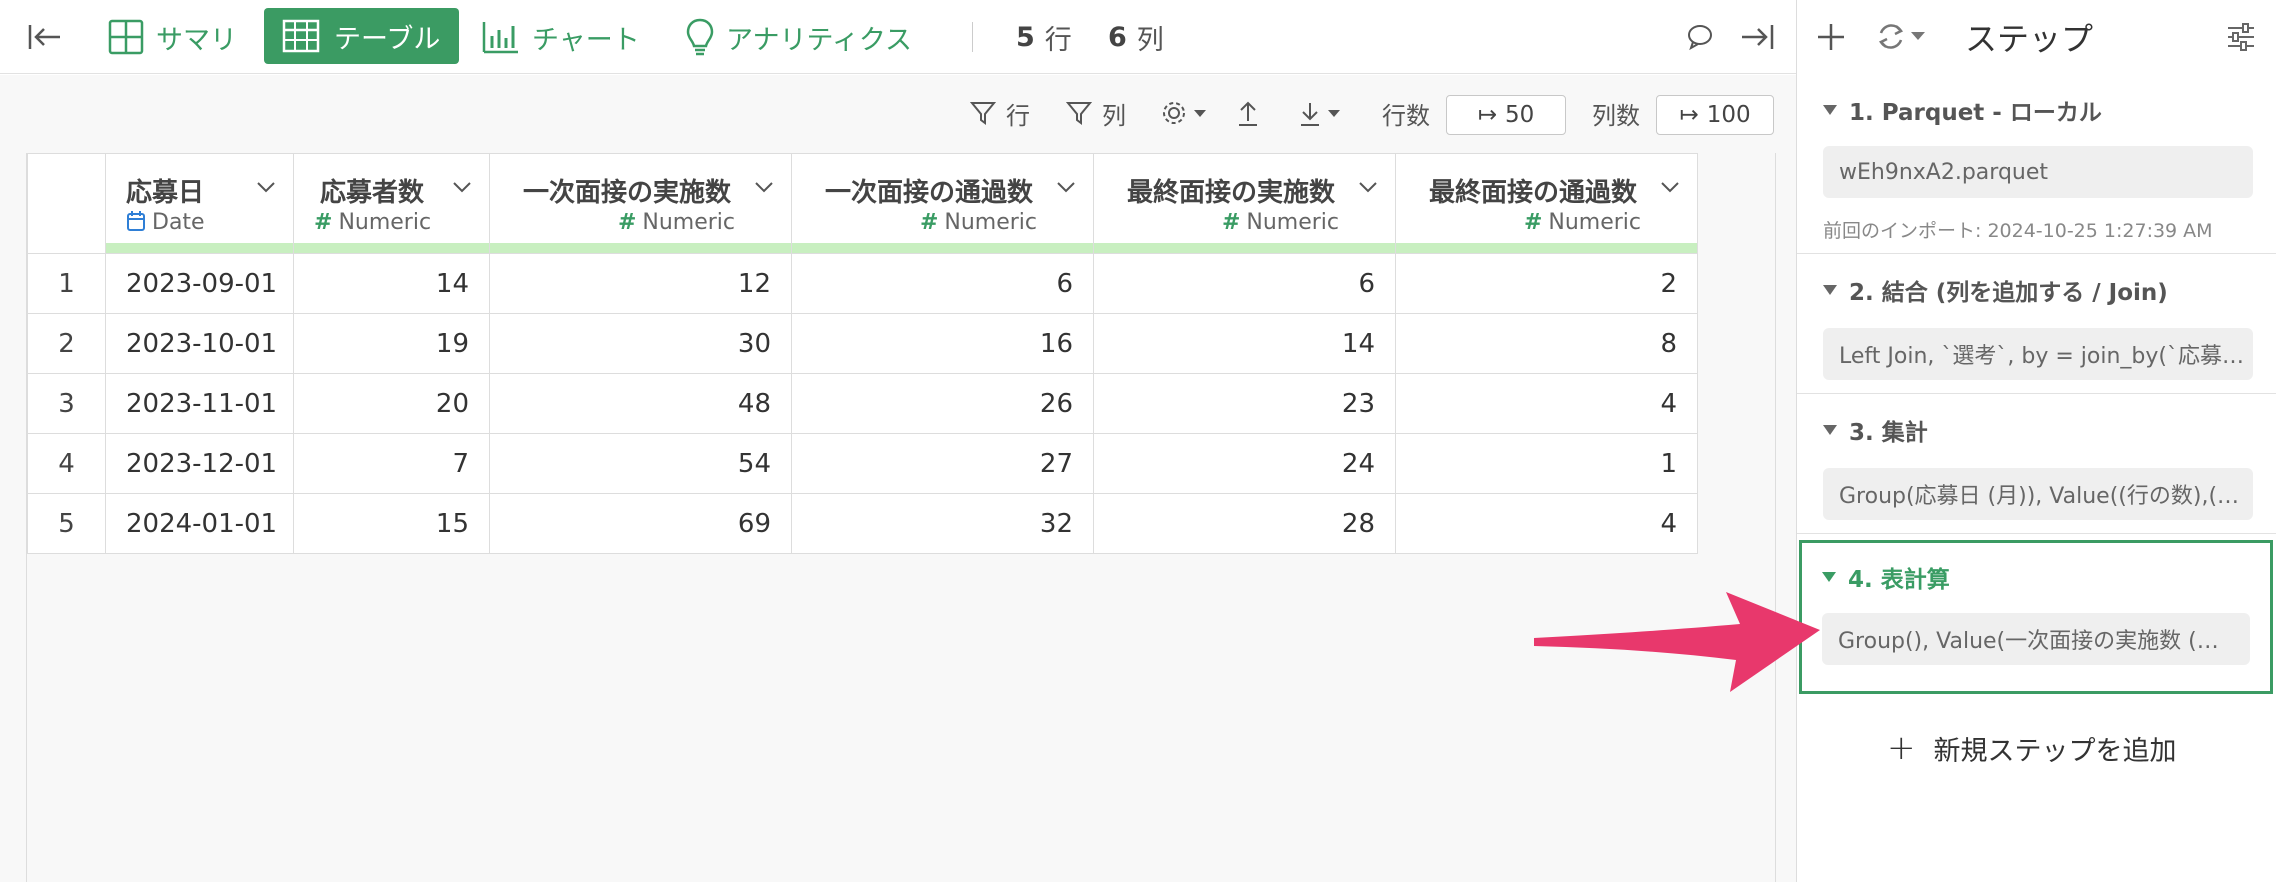 Image resolution: width=2276 pixels, height=882 pixels. I want to click on table-cell: 69, so click(640, 523).